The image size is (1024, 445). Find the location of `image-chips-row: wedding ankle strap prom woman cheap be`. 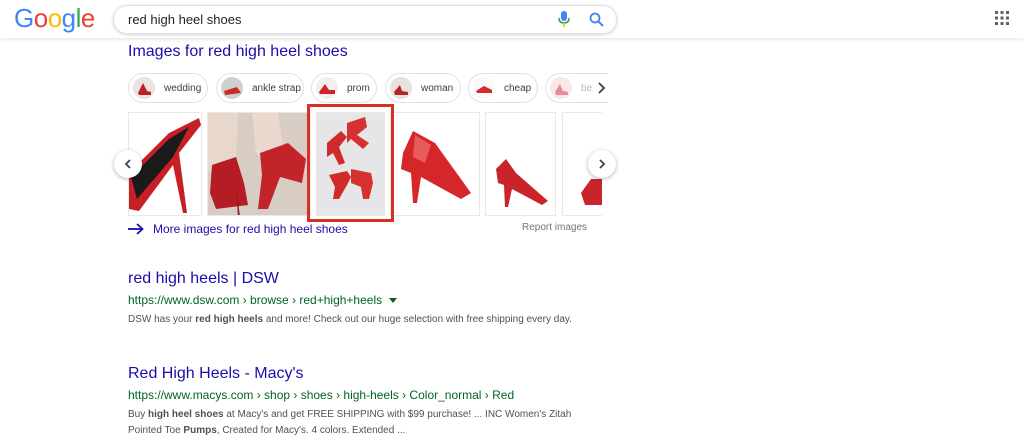

image-chips-row: wedding ankle strap prom woman cheap be is located at coordinates (368, 89).